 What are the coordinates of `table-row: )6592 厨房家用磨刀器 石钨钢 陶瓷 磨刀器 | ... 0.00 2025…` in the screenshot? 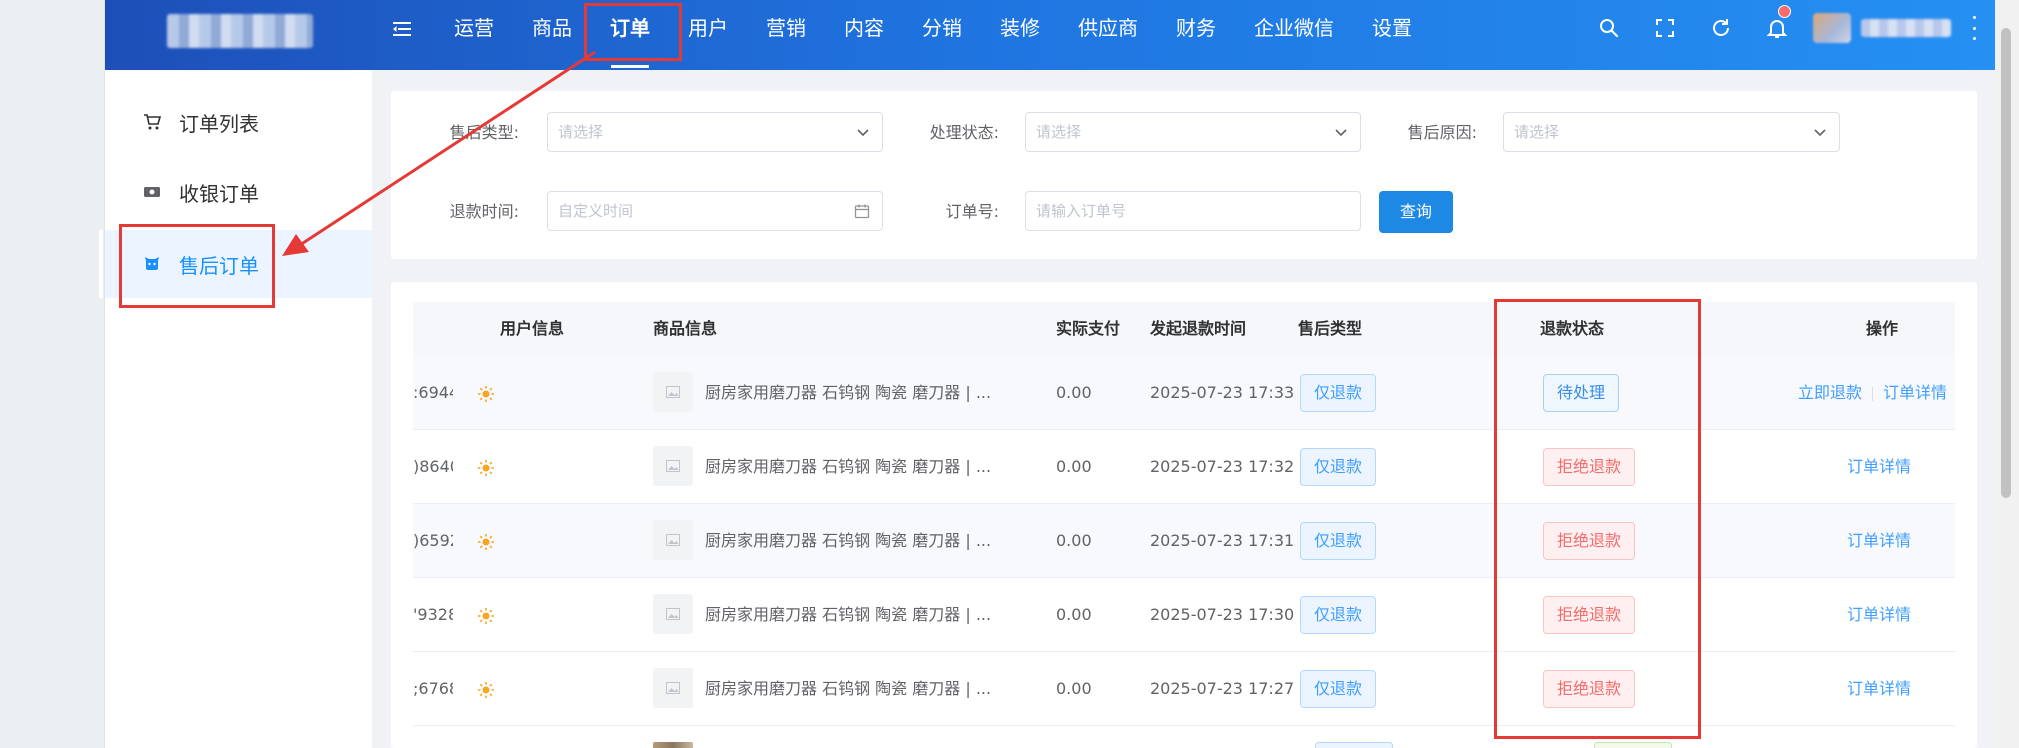 It's located at (1184, 541).